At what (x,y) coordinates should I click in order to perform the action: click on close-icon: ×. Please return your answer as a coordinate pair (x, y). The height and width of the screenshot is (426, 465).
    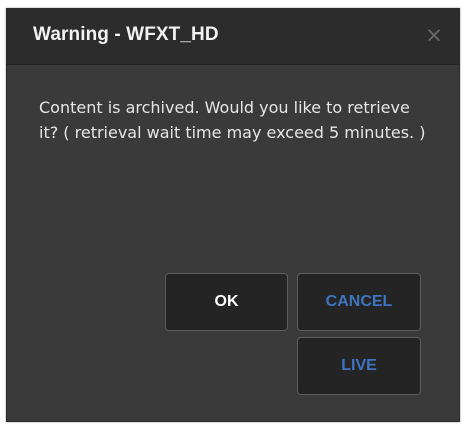
    Looking at the image, I should click on (434, 35).